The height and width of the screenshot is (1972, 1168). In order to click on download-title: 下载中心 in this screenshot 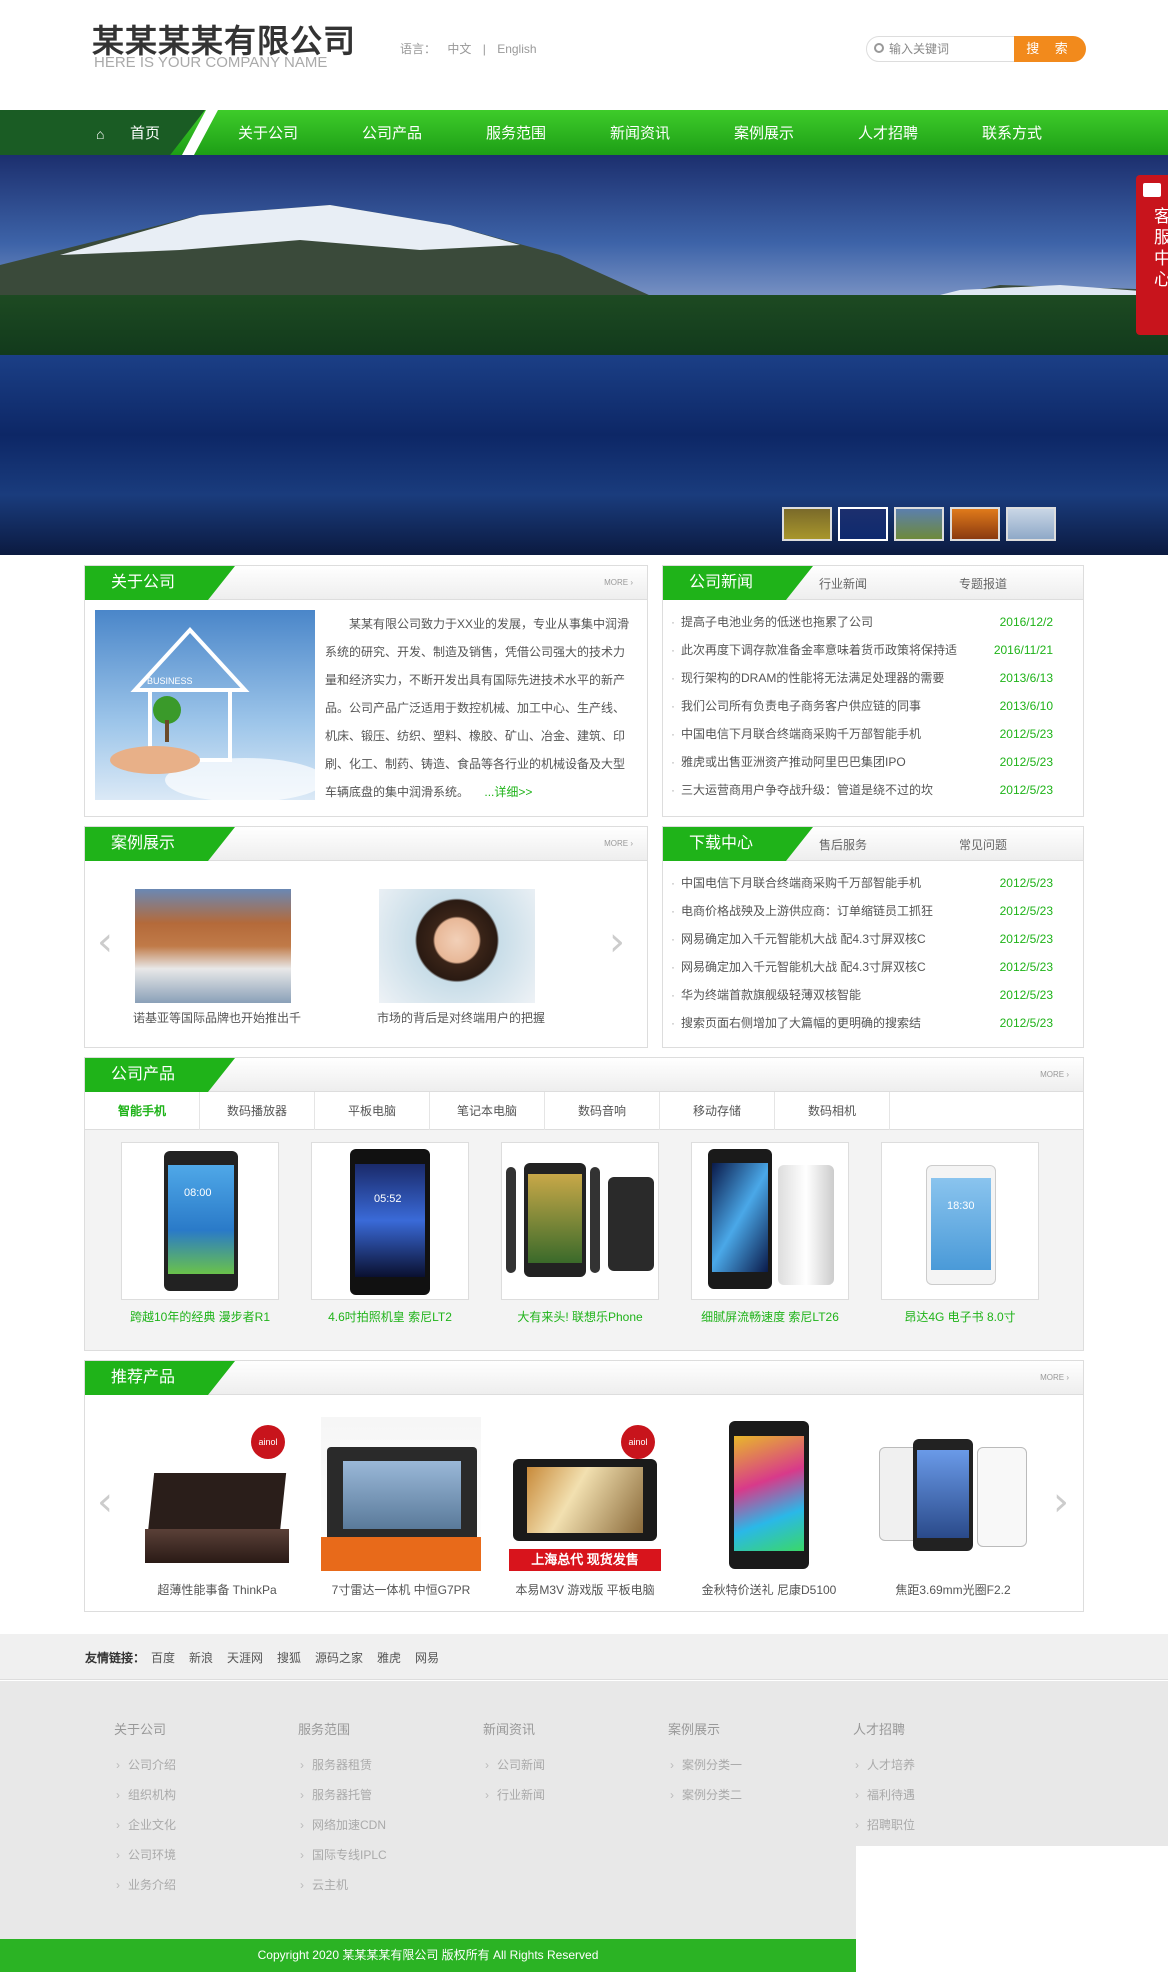, I will do `click(738, 844)`.